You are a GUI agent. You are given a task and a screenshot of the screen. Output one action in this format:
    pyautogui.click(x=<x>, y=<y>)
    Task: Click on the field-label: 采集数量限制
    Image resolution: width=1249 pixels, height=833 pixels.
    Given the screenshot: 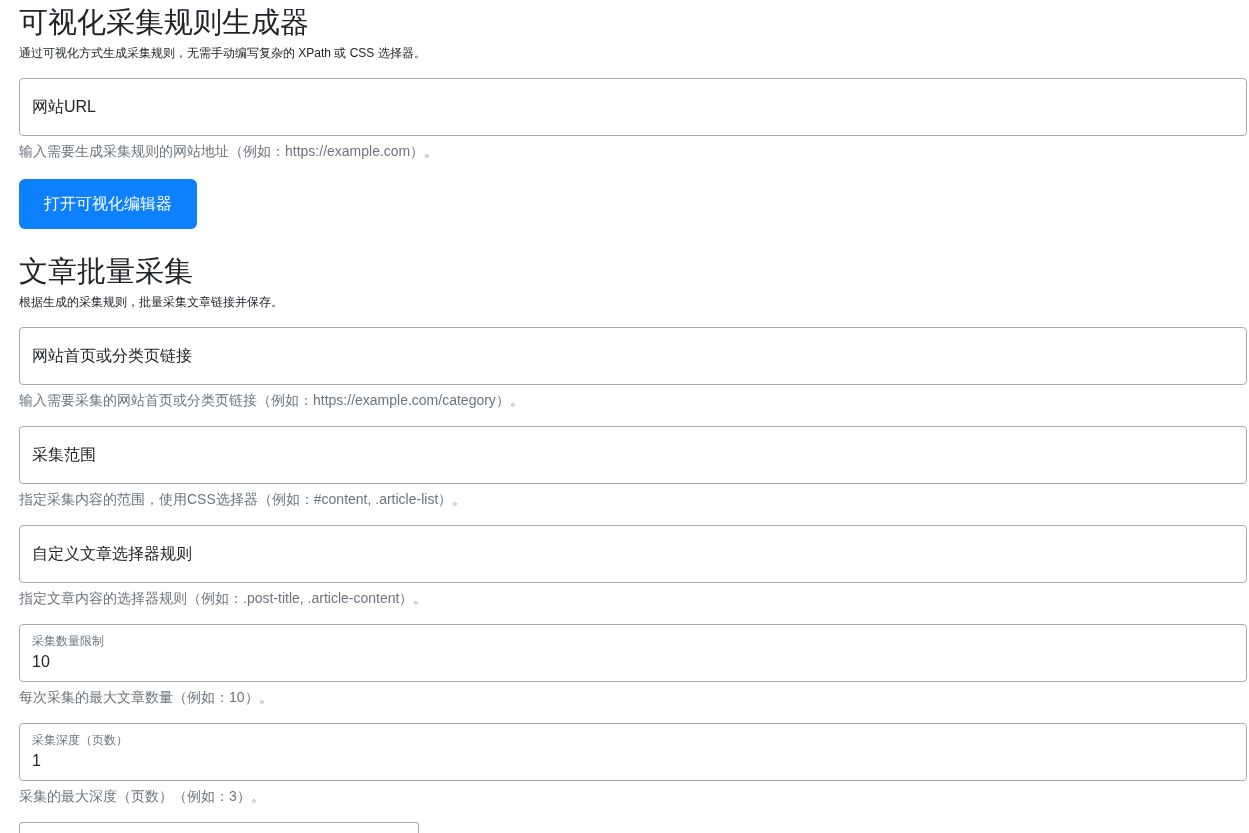 What is the action you would take?
    pyautogui.click(x=68, y=641)
    